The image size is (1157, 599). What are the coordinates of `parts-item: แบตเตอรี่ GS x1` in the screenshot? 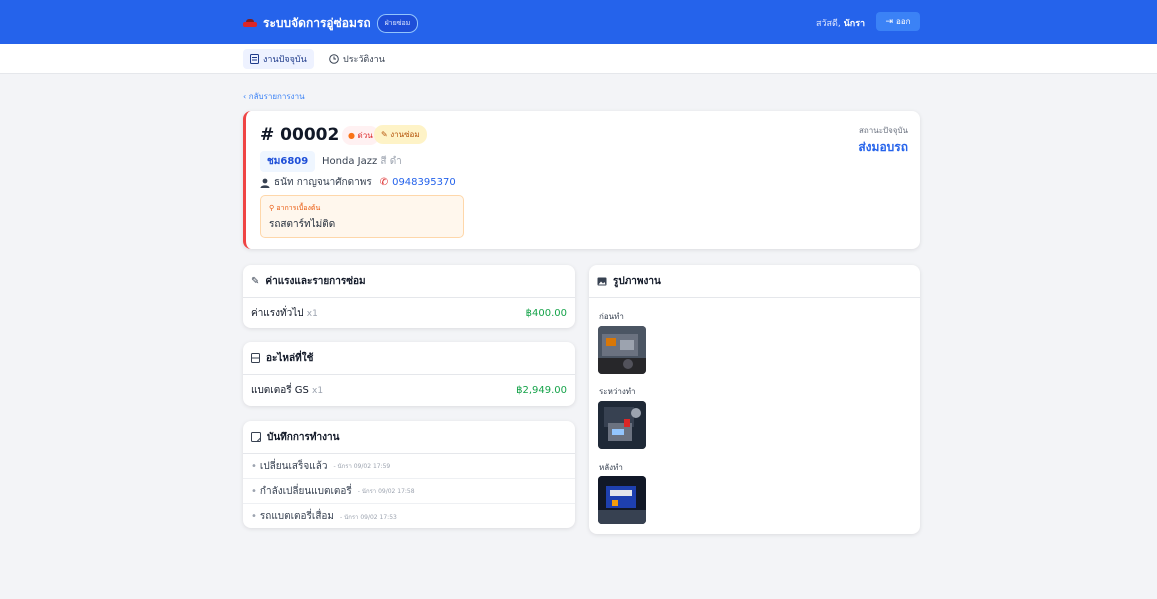 It's located at (287, 390).